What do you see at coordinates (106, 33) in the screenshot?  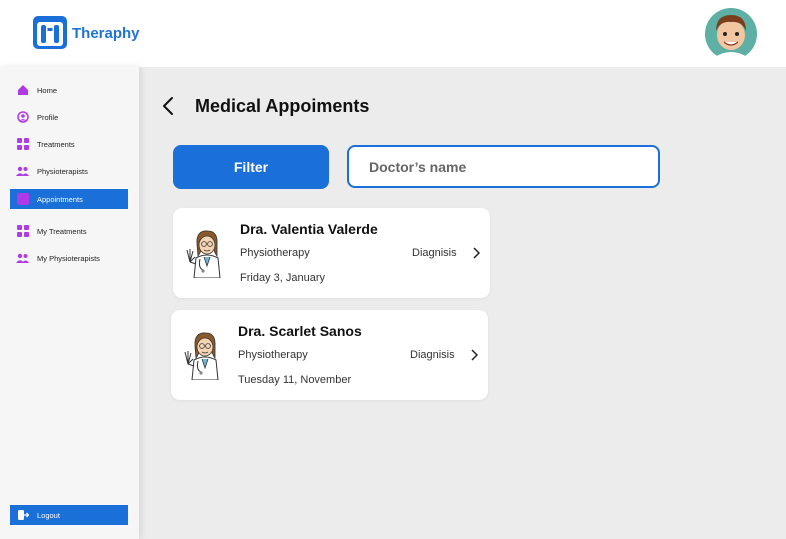 I see `brand-name: Theraphy` at bounding box center [106, 33].